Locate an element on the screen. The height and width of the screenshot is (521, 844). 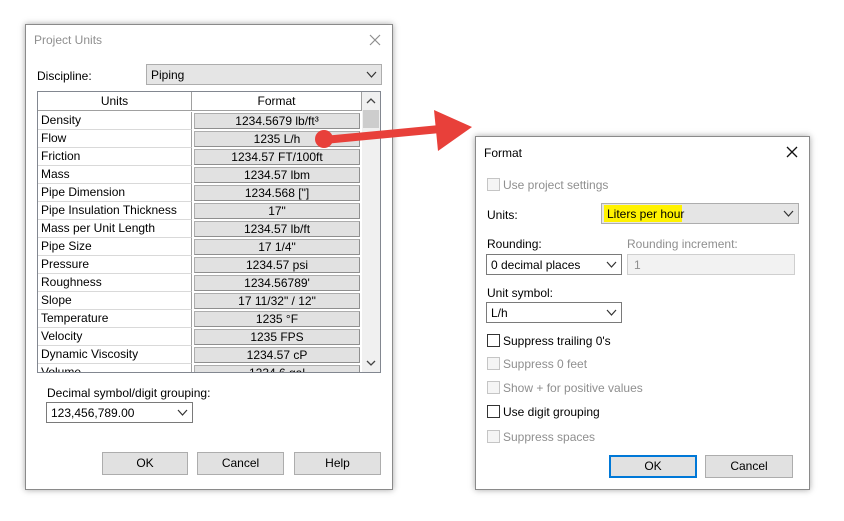
suppress-trailing-zeros-checkbox is located at coordinates (493, 340).